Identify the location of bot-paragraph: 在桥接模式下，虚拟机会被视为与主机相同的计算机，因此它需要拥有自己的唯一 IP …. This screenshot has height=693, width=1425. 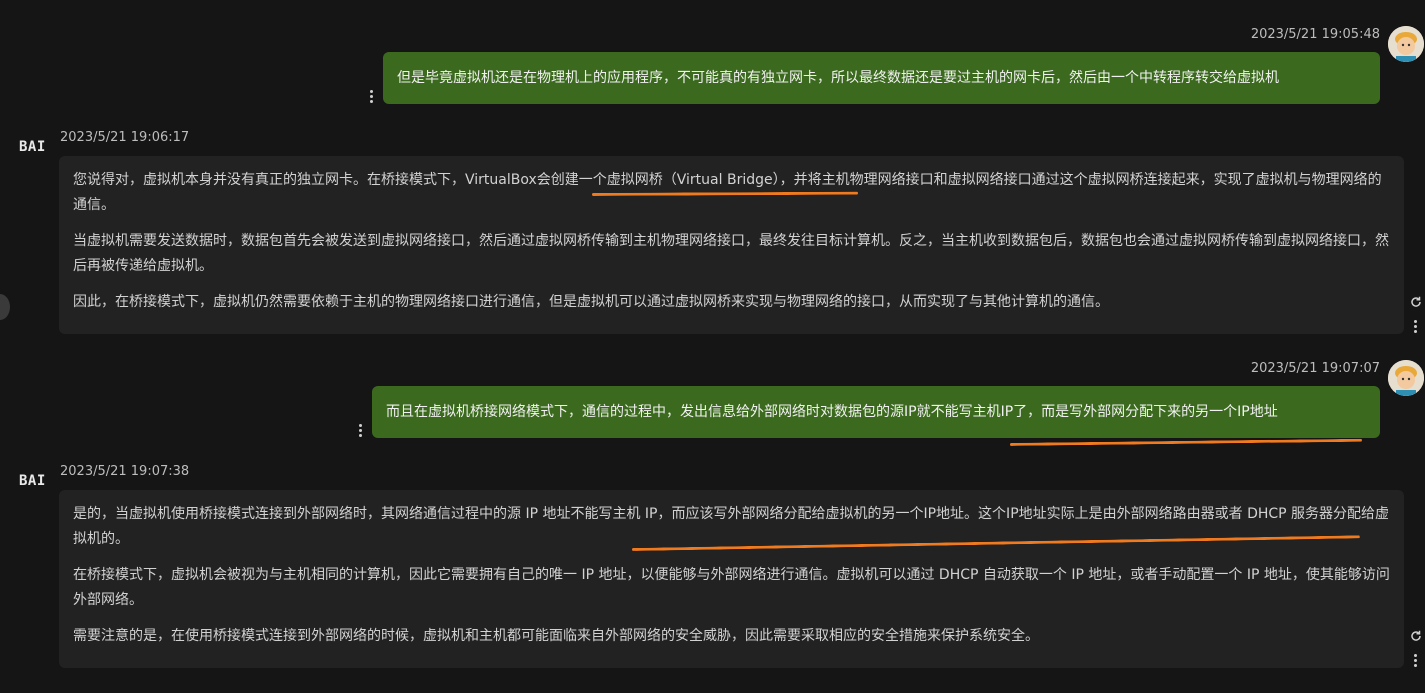
(731, 587).